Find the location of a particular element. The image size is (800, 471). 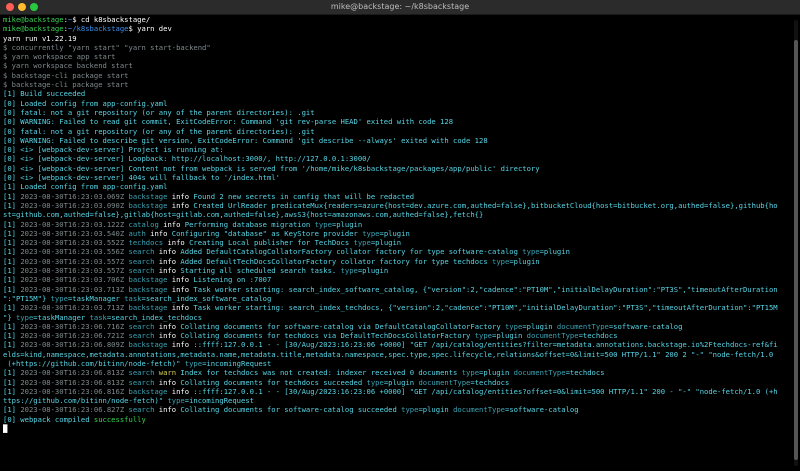

terminal-text: 2023-08-30T16:23:06.721Z is located at coordinates (72, 336).